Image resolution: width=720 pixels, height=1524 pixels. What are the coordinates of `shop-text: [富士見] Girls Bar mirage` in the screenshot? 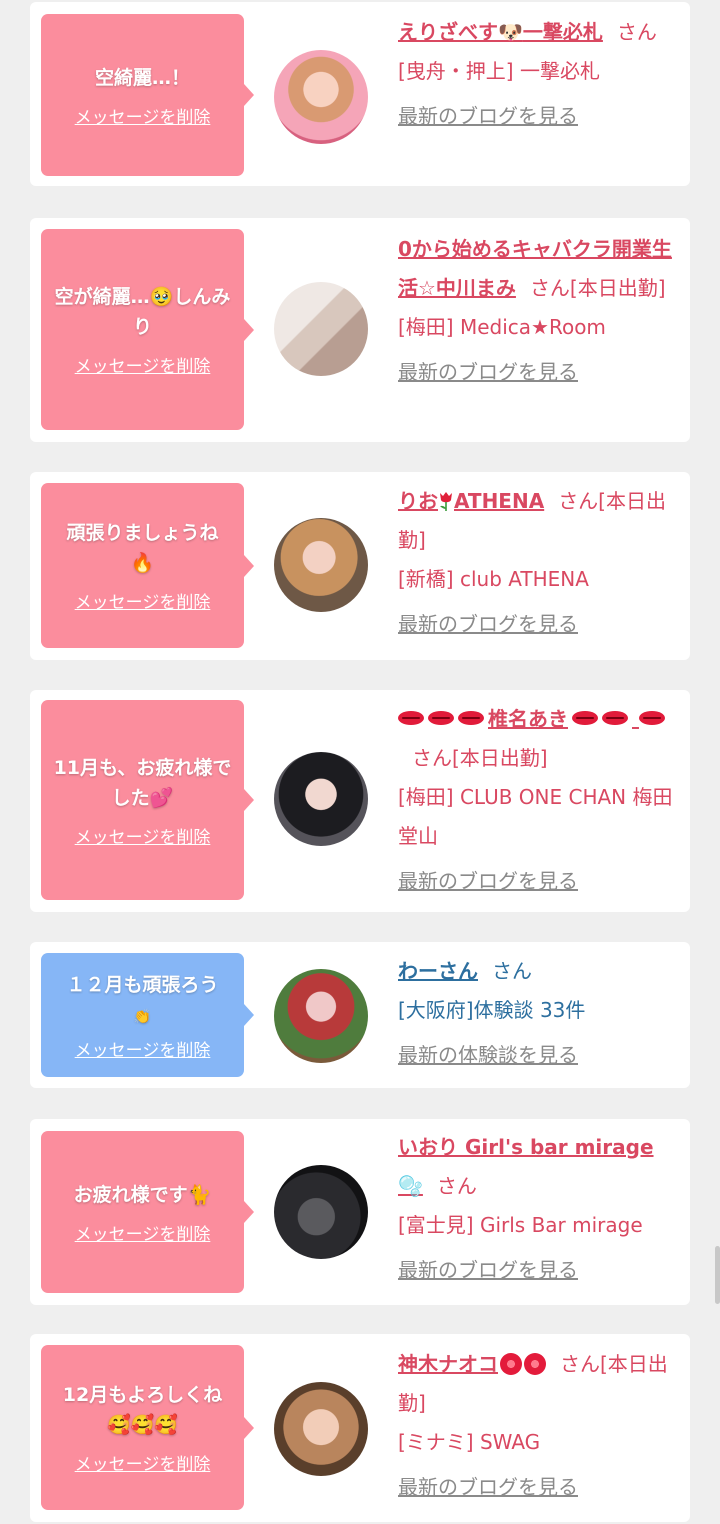 It's located at (520, 1225).